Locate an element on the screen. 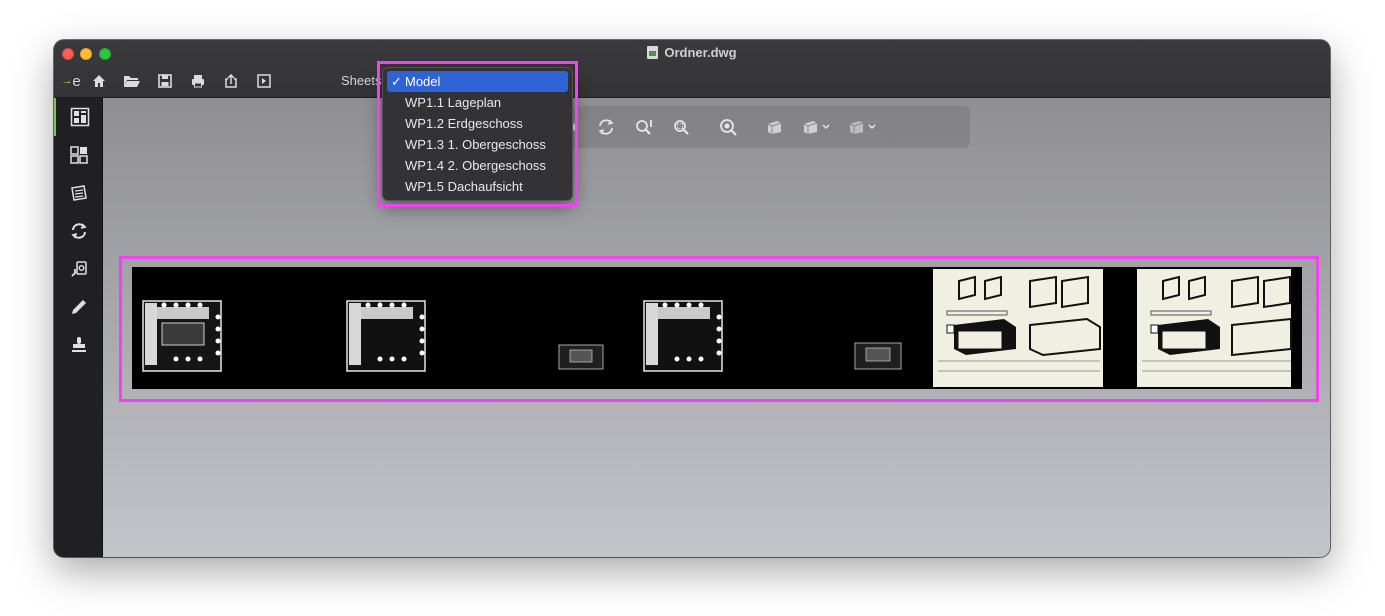 Image resolution: width=1385 pixels, height=616 pixels. visual-style-icon is located at coordinates (862, 127).